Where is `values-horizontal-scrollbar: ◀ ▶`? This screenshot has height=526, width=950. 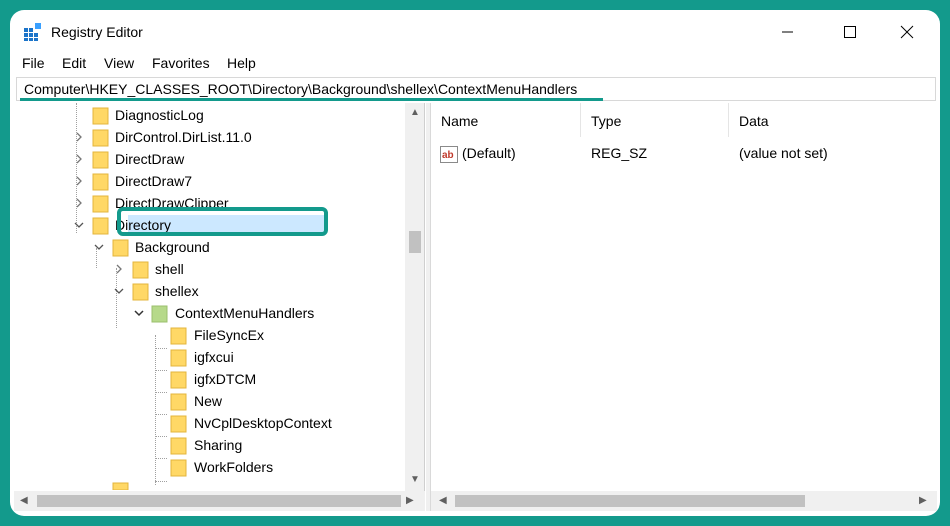
values-horizontal-scrollbar: ◀ ▶ is located at coordinates (684, 501).